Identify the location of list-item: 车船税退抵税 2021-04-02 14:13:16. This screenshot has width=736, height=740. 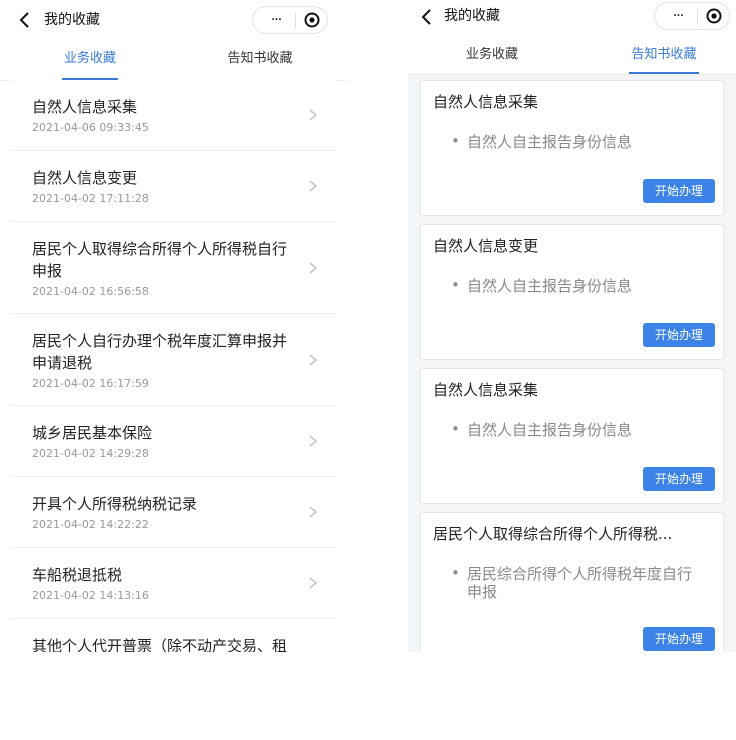
(173, 583).